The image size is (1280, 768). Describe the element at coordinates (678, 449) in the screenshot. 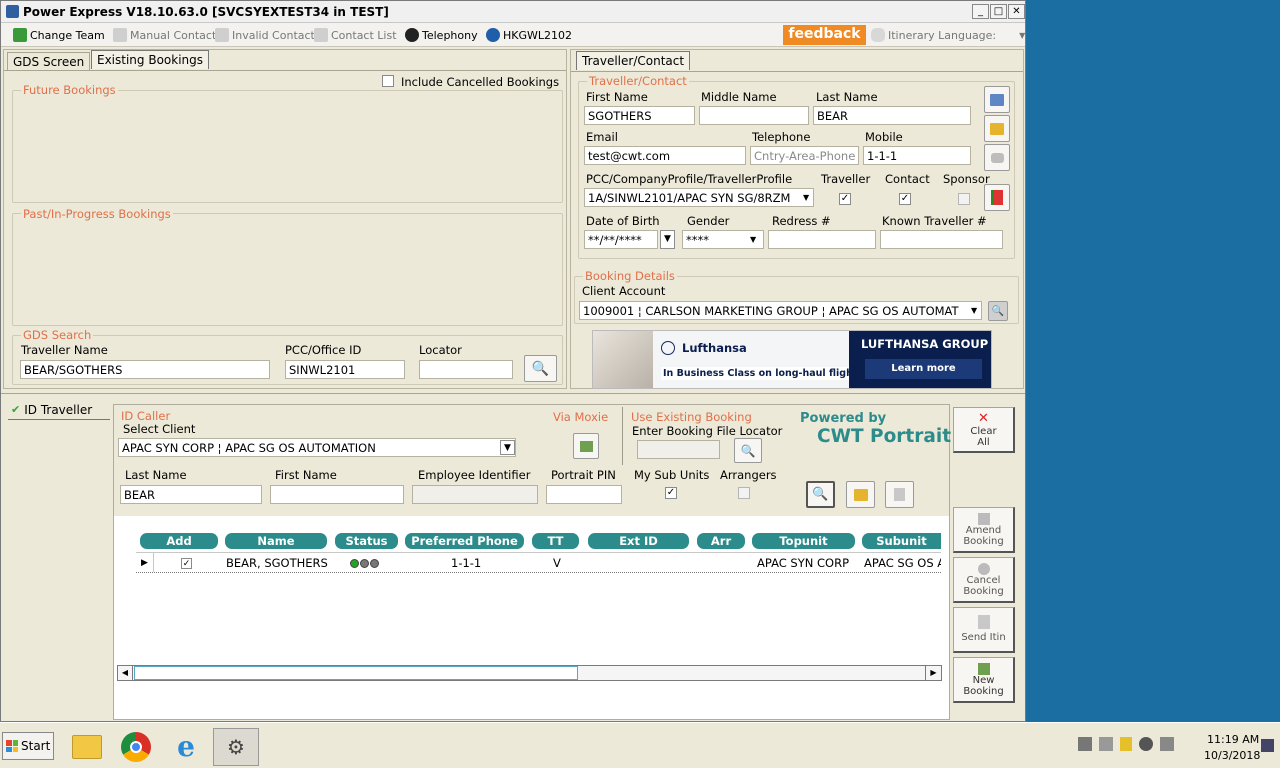

I see `booking-file-locator-input` at that location.